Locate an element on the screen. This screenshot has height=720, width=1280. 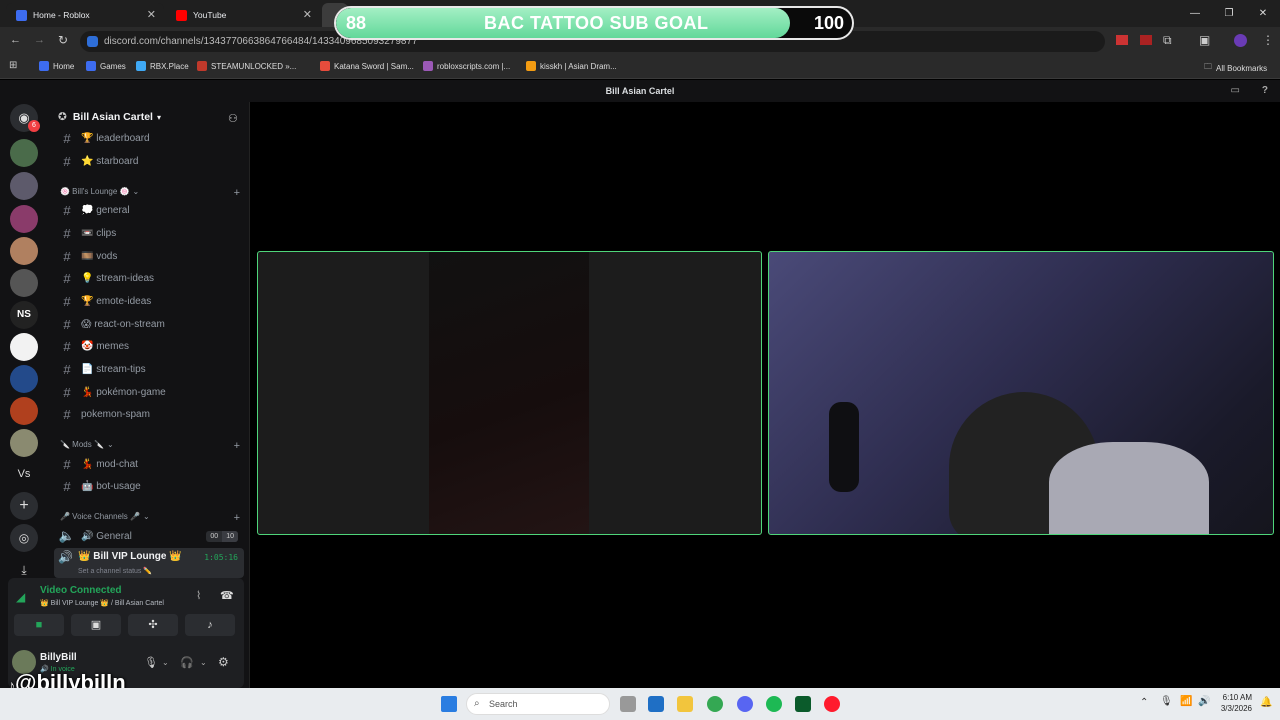
taskbar-search-input: ⌕ Search is located at coordinates (538, 704).